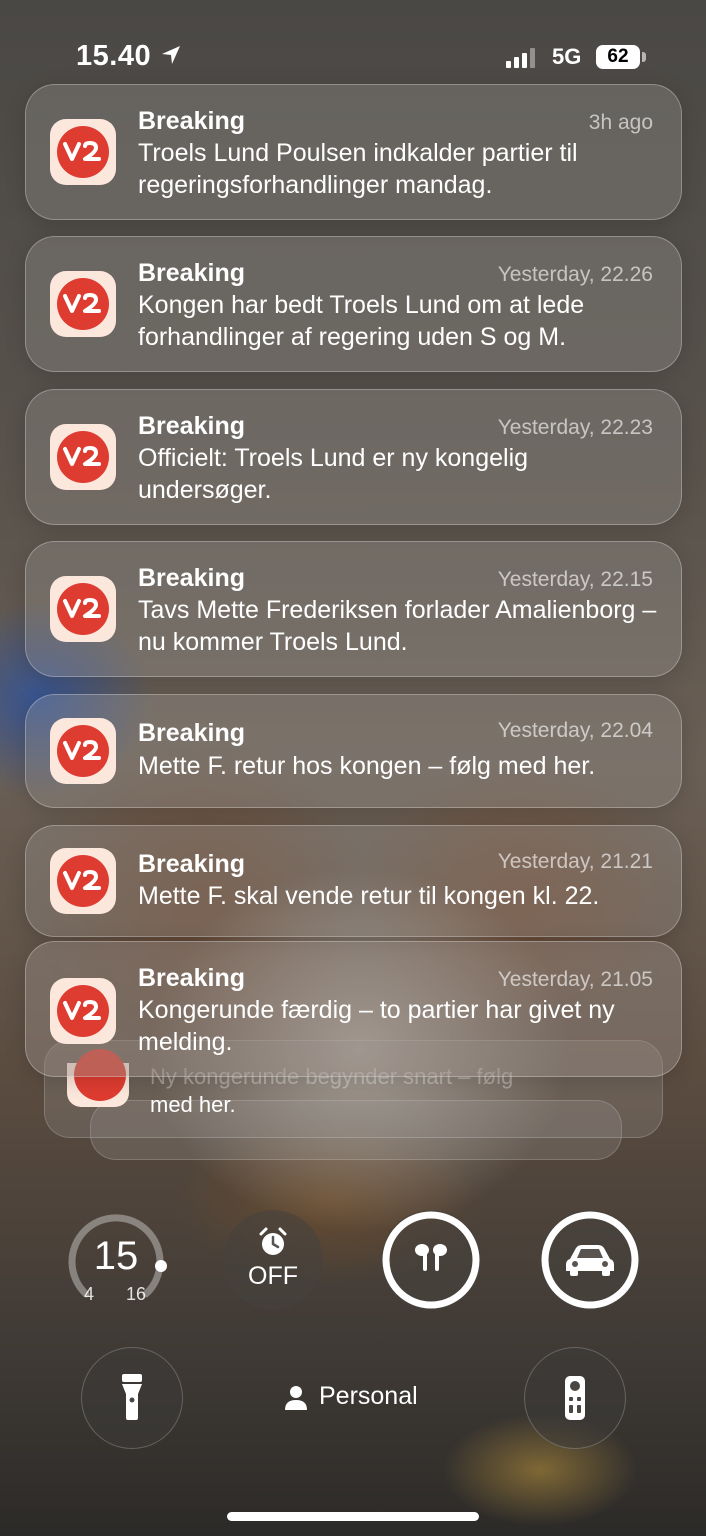 The height and width of the screenshot is (1536, 706). Describe the element at coordinates (575, 861) in the screenshot. I see `notification-time: Yesterday, 21.21` at that location.